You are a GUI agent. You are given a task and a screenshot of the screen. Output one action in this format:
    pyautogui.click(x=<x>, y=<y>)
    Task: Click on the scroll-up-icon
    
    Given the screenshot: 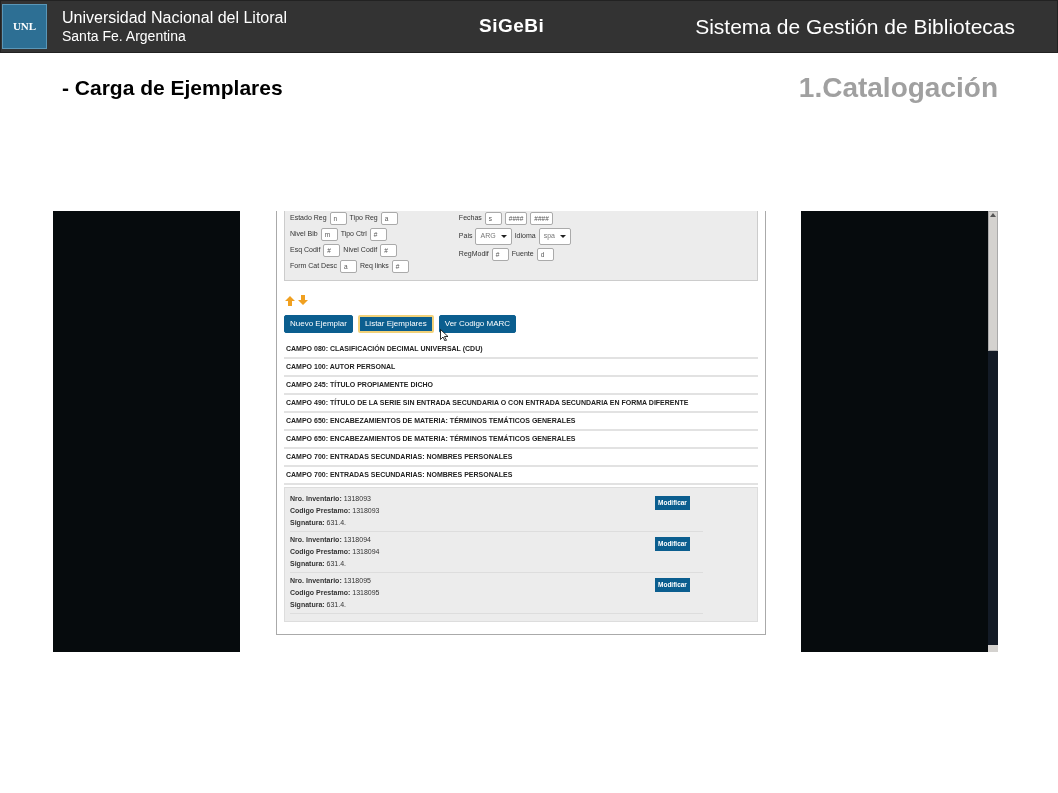 What is the action you would take?
    pyautogui.click(x=993, y=215)
    